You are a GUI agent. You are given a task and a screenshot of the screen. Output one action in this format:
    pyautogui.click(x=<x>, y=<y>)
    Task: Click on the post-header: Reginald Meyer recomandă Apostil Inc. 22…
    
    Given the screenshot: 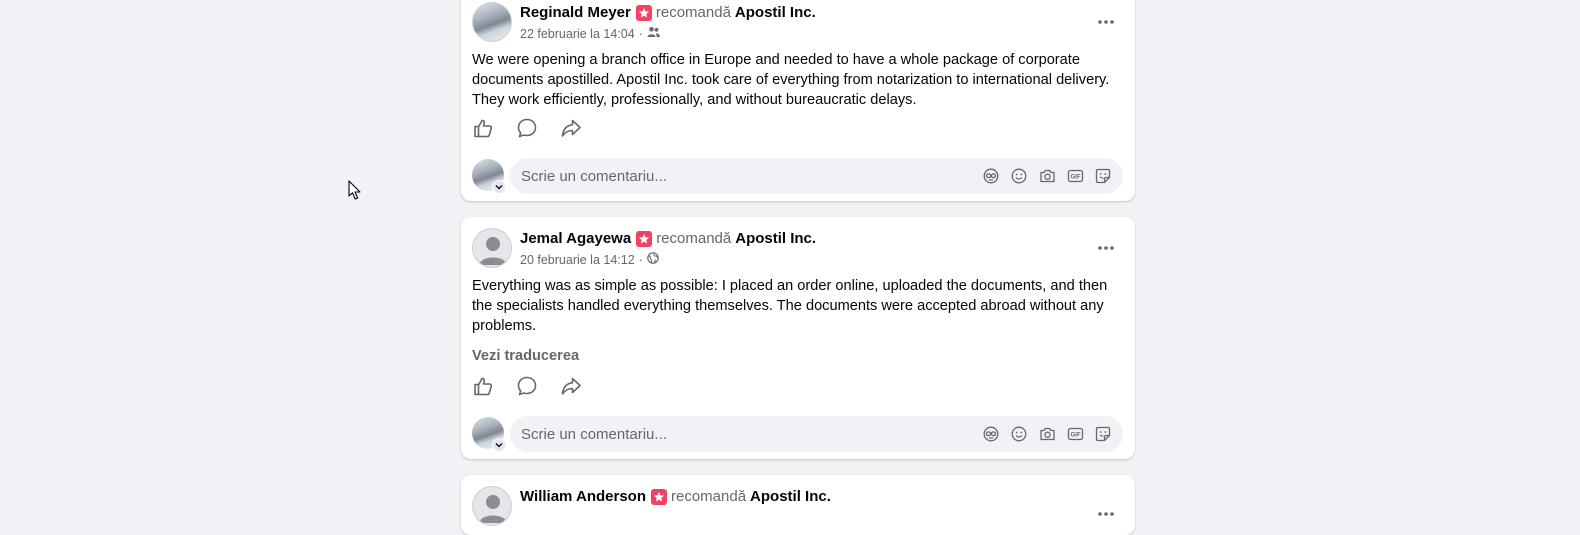 What is the action you would take?
    pyautogui.click(x=797, y=24)
    